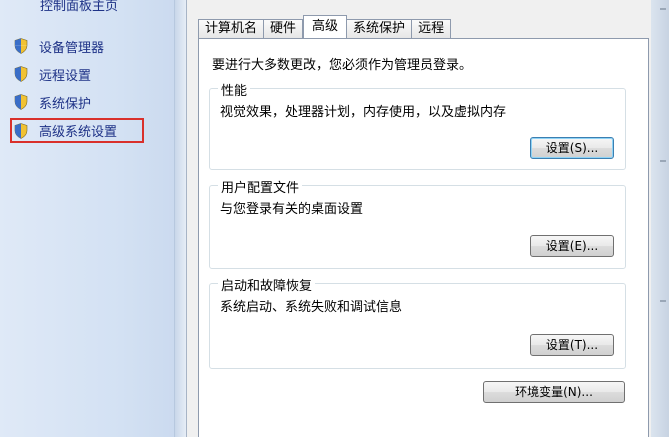  What do you see at coordinates (267, 284) in the screenshot?
I see `group-title: 启动和故障恢复` at bounding box center [267, 284].